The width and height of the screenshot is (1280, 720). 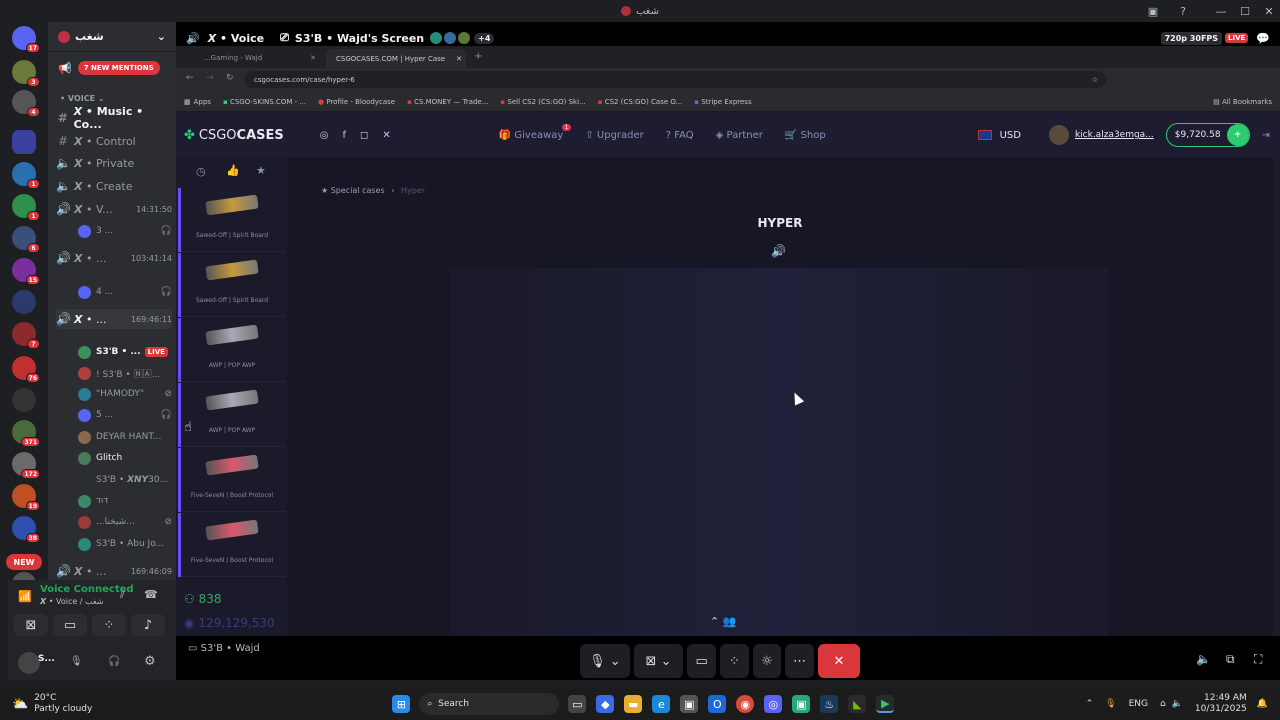 What do you see at coordinates (633, 704) in the screenshot?
I see `file-explorer-icon: ▬` at bounding box center [633, 704].